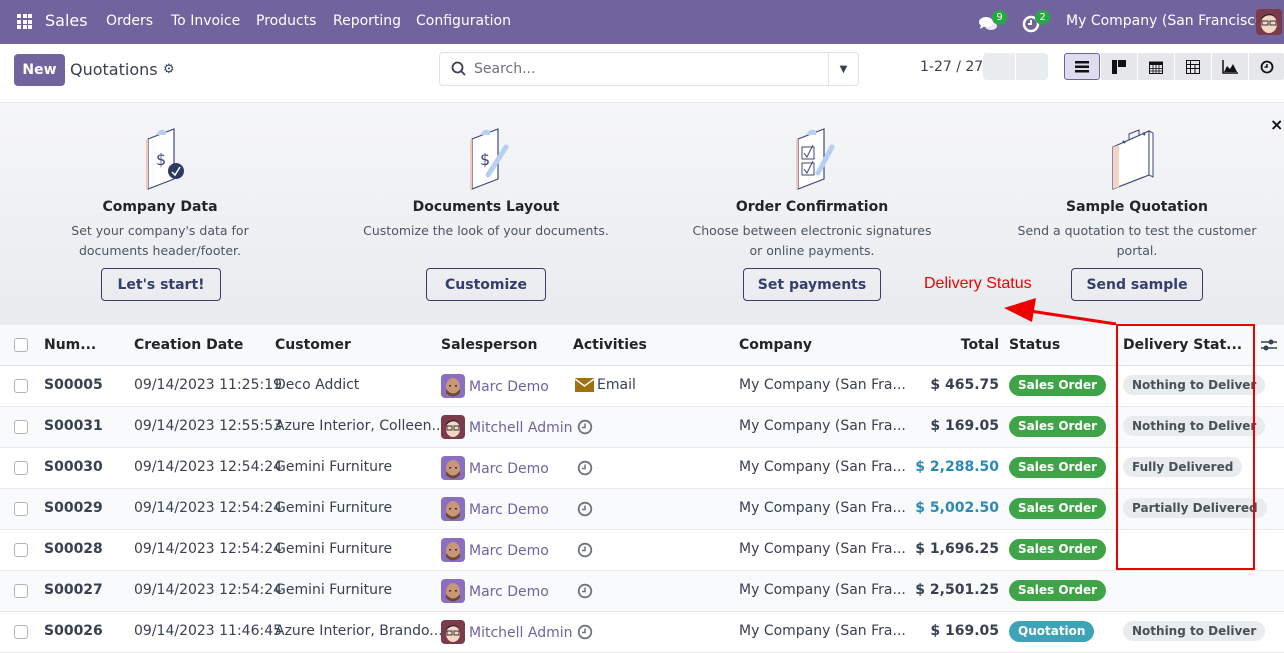  Describe the element at coordinates (1037, 22) in the screenshot. I see `activities-button: 2` at that location.